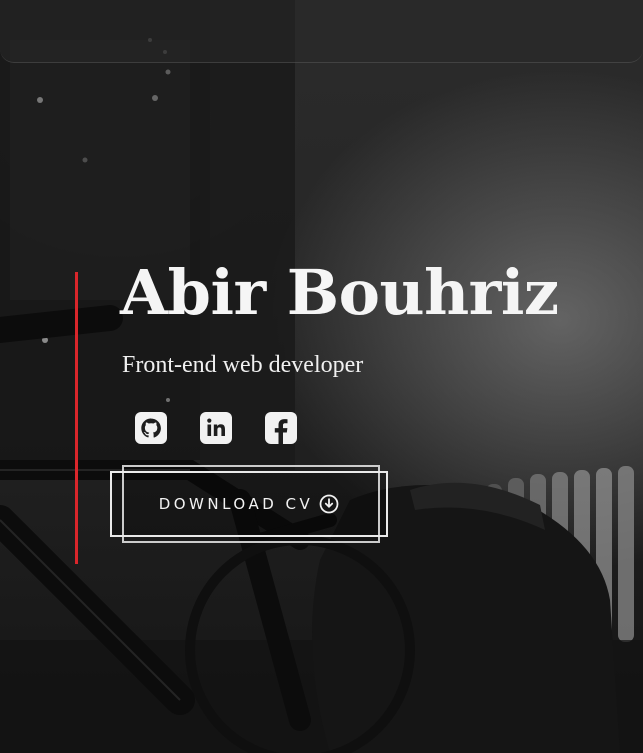 This screenshot has height=753, width=643. Describe the element at coordinates (236, 504) in the screenshot. I see `download-cv-label: DOWNLOAD CV` at that location.